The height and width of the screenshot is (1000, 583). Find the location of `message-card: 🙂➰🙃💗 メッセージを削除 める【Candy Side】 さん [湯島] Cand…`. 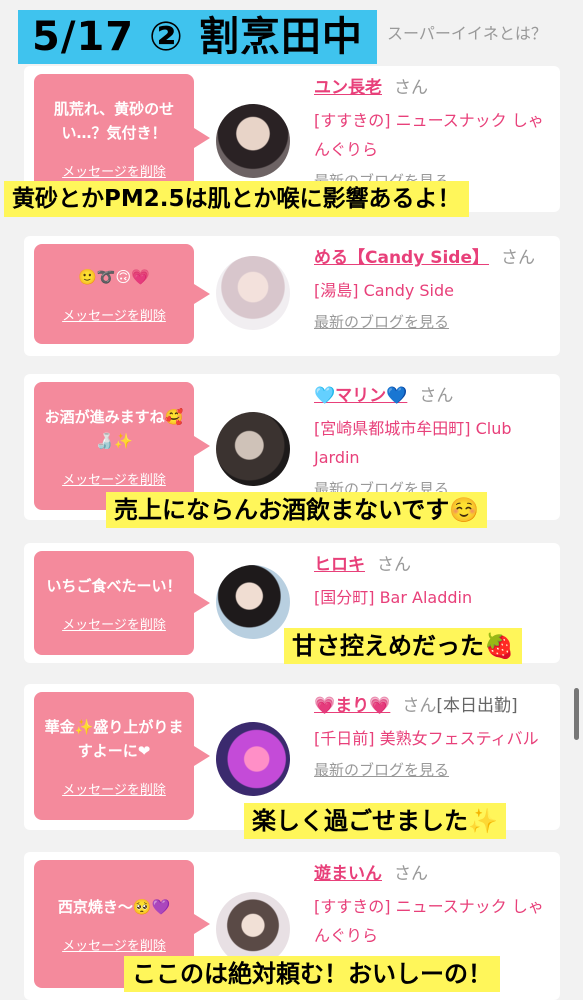

message-card: 🙂➰🙃💗 メッセージを削除 める【Candy Side】 さん [湯島] Cand… is located at coordinates (292, 296).